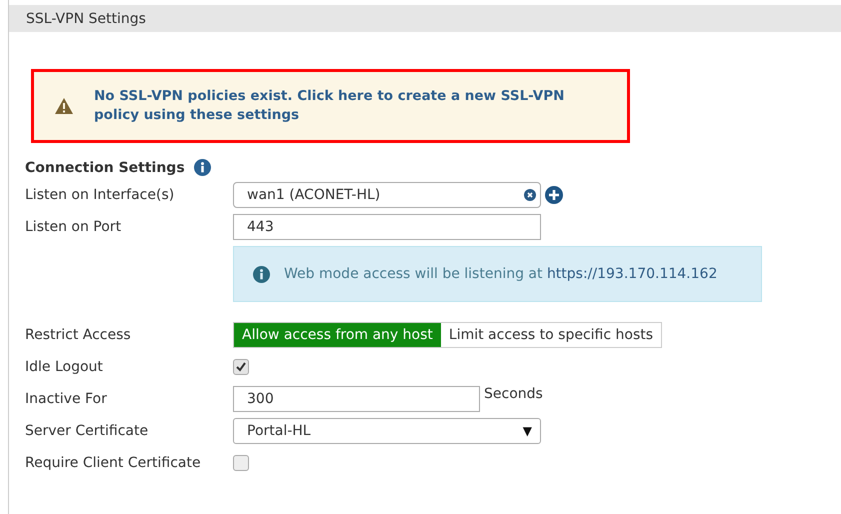 The image size is (841, 514). I want to click on field-label: Listen on Interface(s), so click(100, 195).